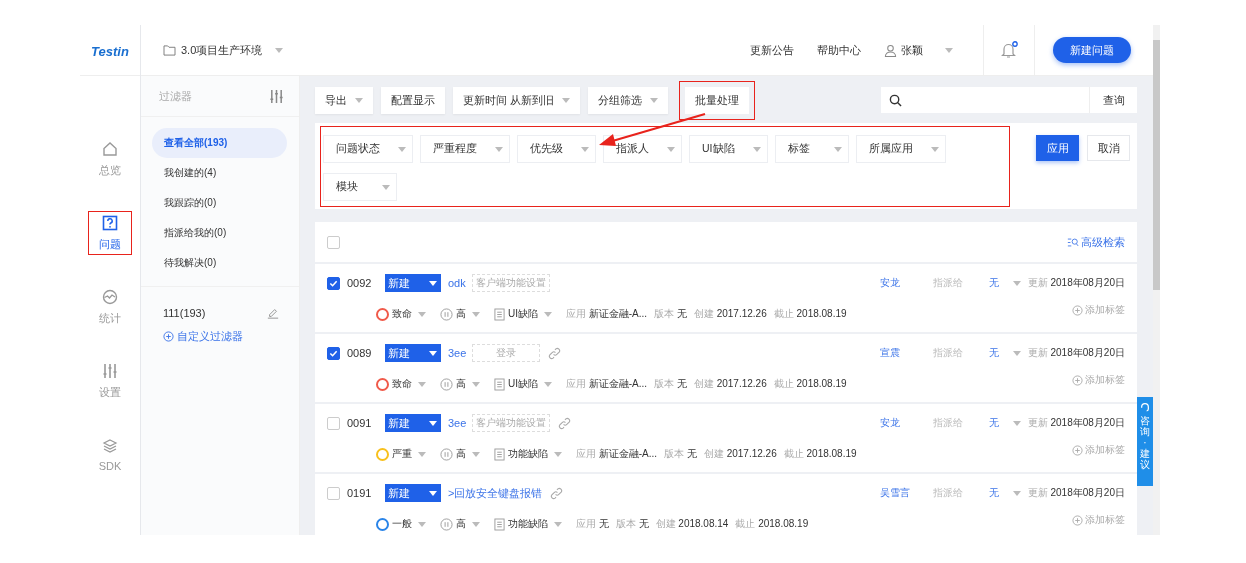 This screenshot has width=1246, height=563. What do you see at coordinates (592, 524) in the screenshot?
I see `meta-field: 应用 无` at bounding box center [592, 524].